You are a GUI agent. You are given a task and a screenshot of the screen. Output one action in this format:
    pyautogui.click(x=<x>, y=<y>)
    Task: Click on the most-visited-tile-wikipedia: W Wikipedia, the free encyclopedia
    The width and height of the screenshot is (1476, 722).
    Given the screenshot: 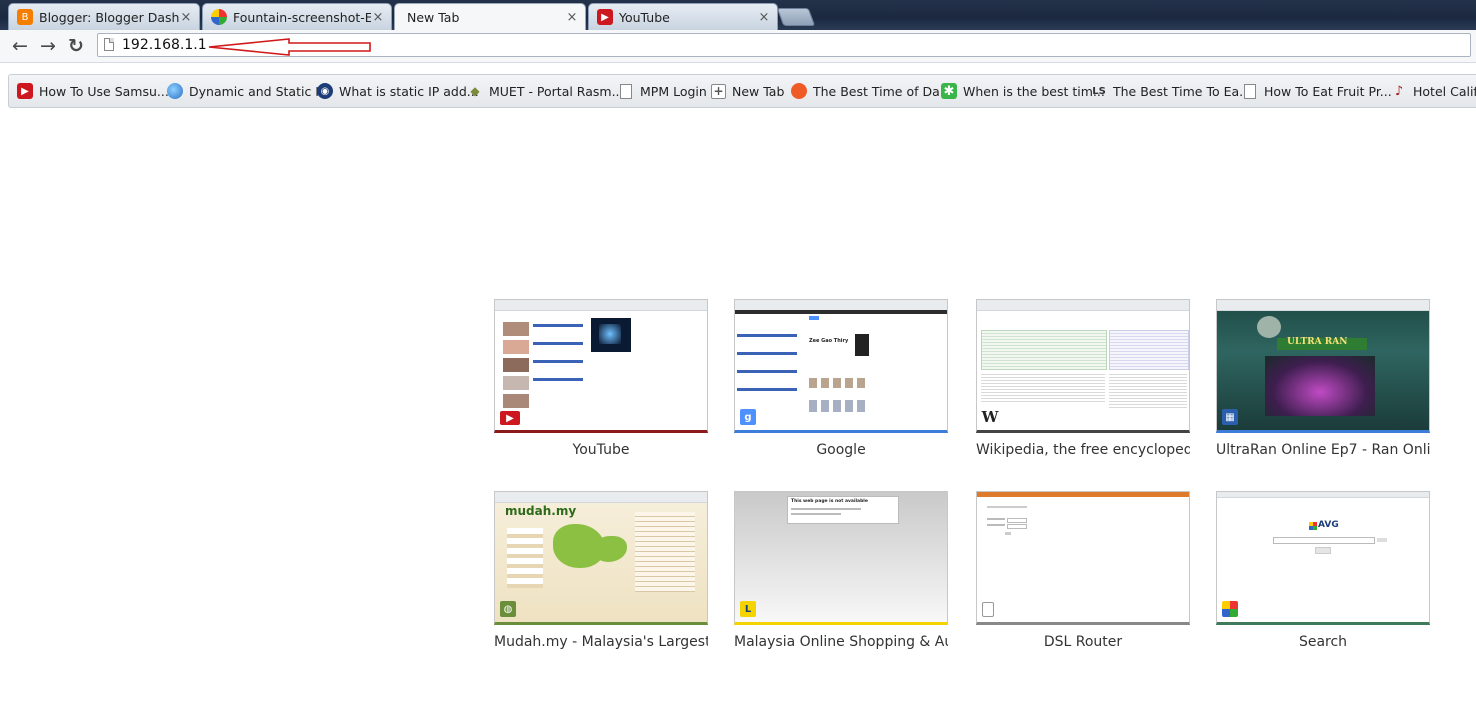 What is the action you would take?
    pyautogui.click(x=1083, y=378)
    